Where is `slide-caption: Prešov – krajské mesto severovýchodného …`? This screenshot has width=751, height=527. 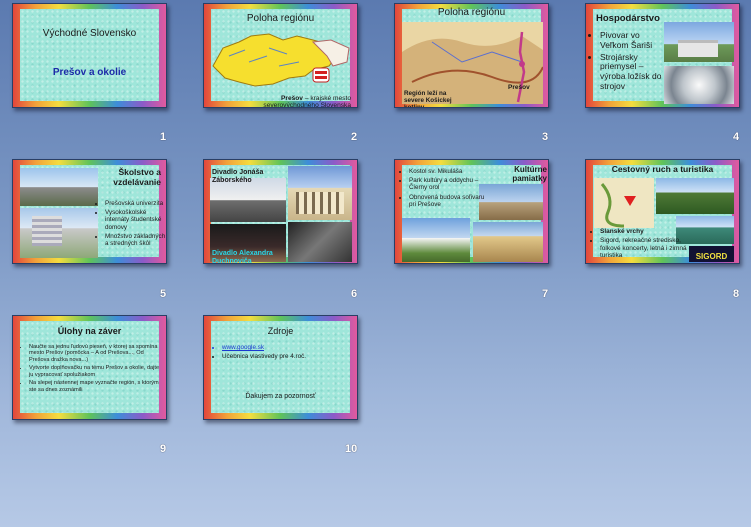
slide-caption: Prešov – krajské mesto severovýchodného … is located at coordinates (307, 101).